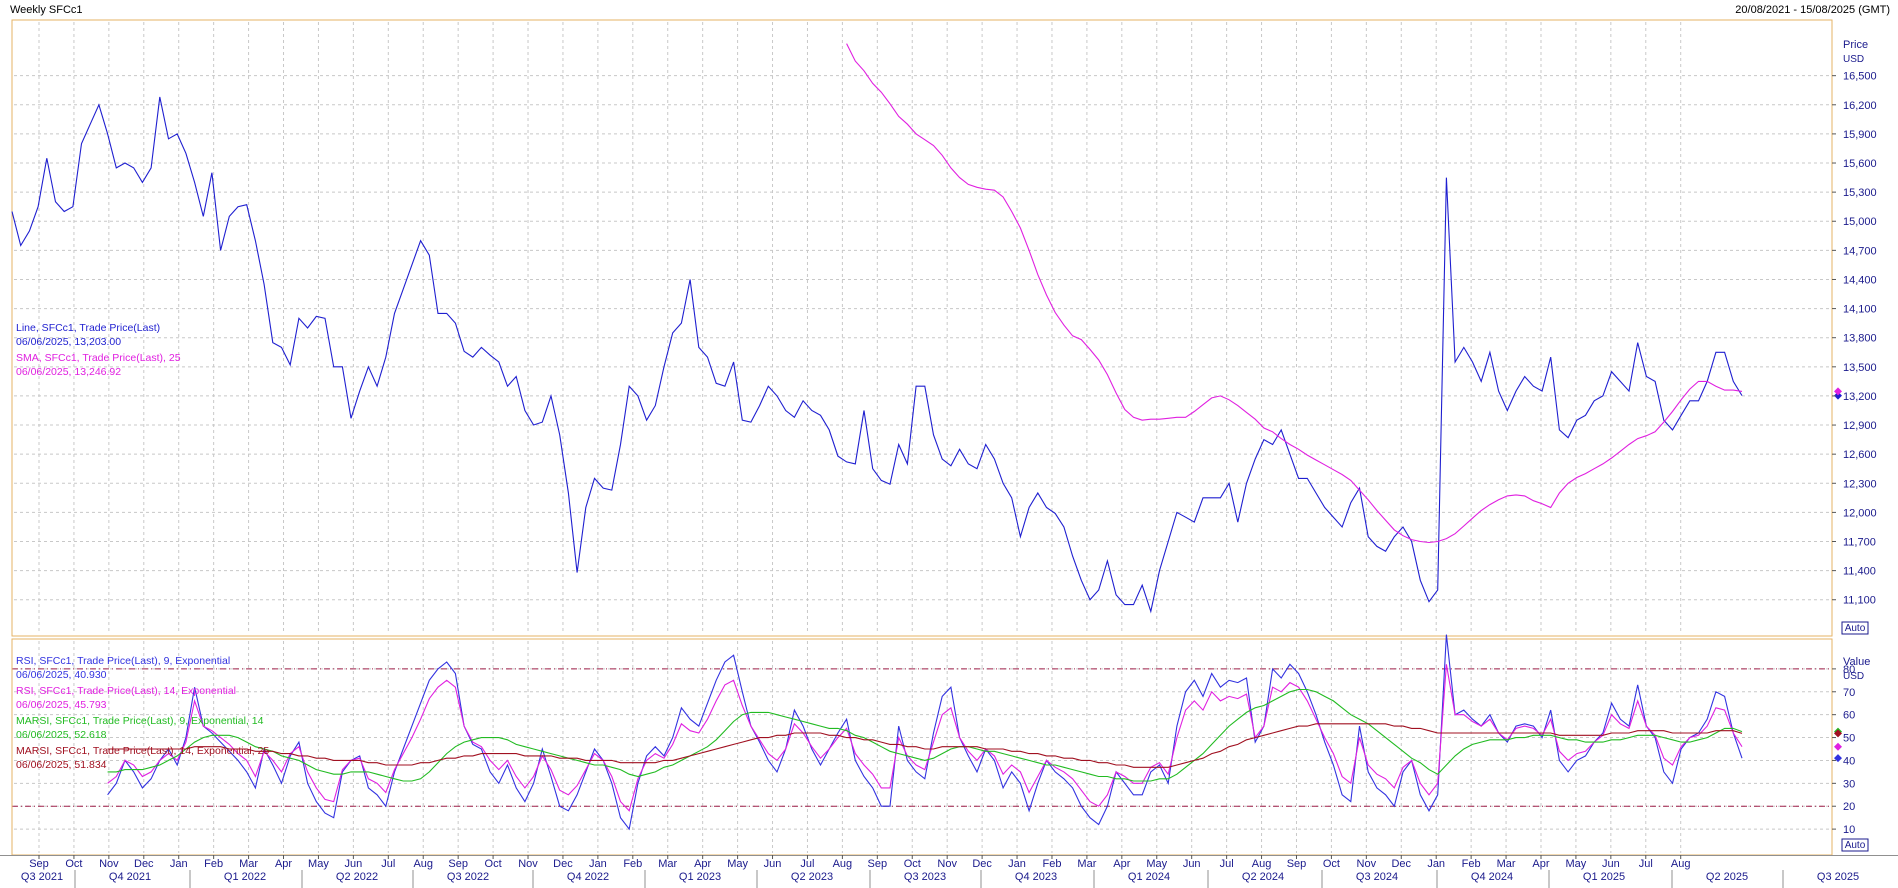 The height and width of the screenshot is (888, 1898). I want to click on x-quarter-label: Q1 2024, so click(1149, 877).